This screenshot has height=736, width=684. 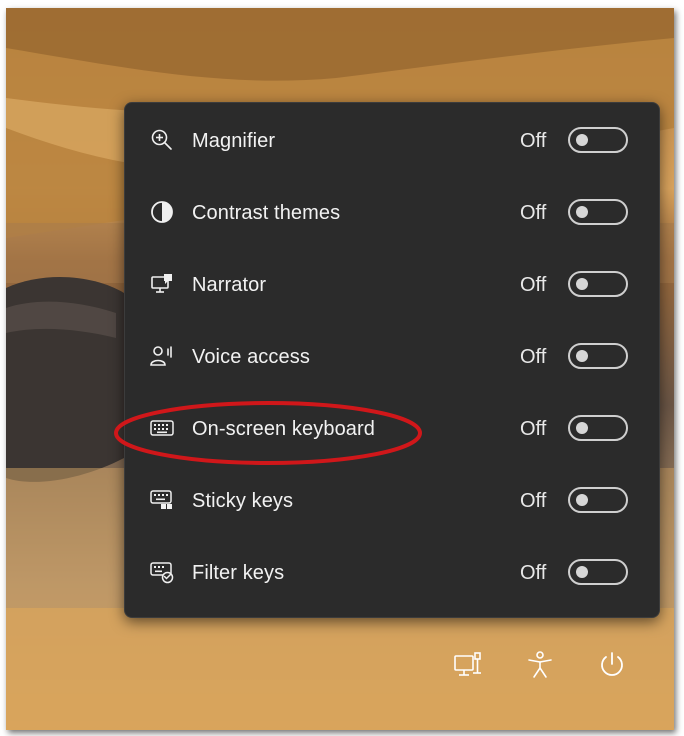 What do you see at coordinates (162, 284) in the screenshot?
I see `narrator-icon` at bounding box center [162, 284].